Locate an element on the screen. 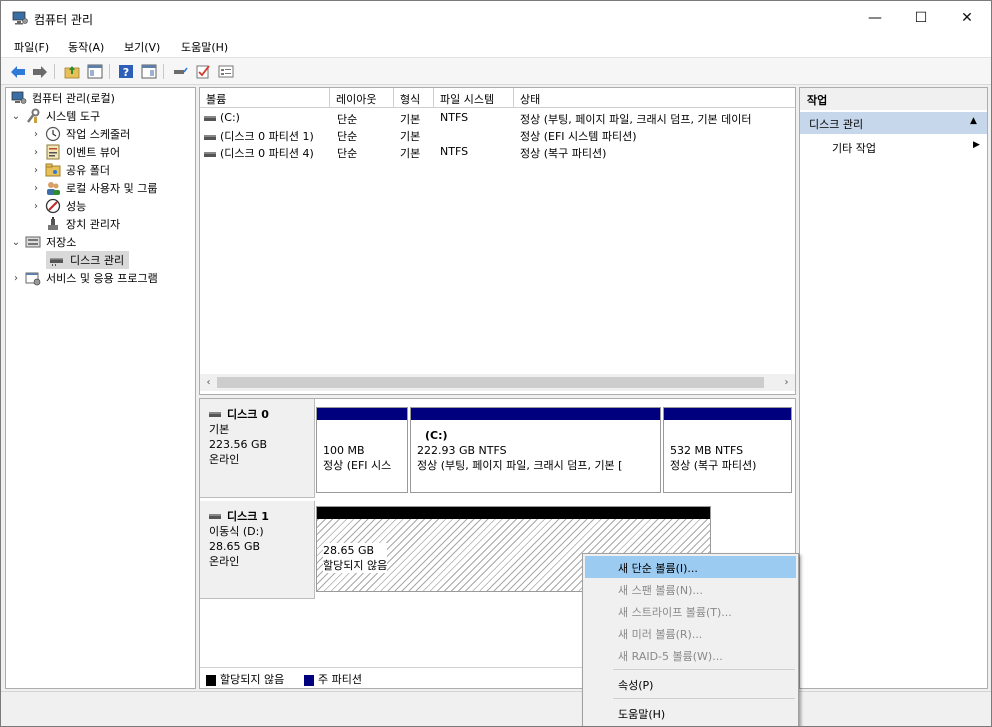 This screenshot has width=992, height=727. back-button is located at coordinates (18, 71).